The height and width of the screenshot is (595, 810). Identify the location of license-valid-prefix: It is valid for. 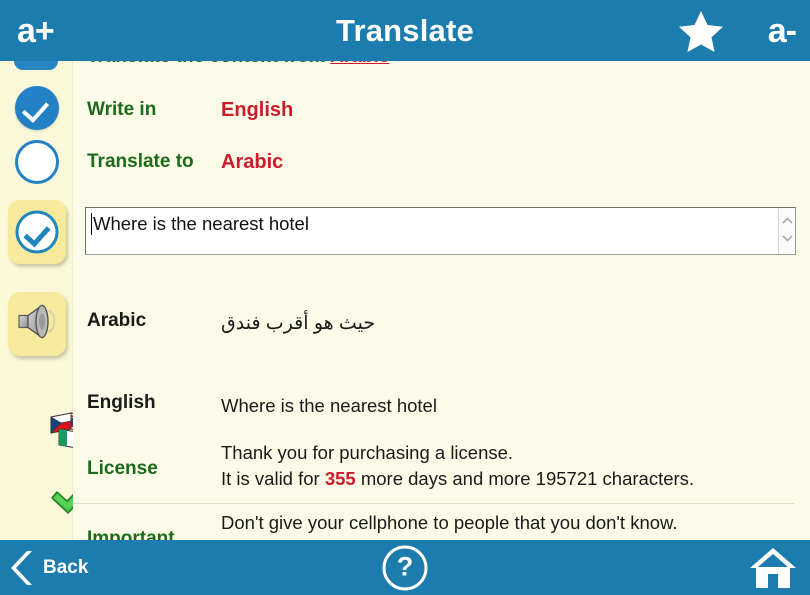
(273, 478).